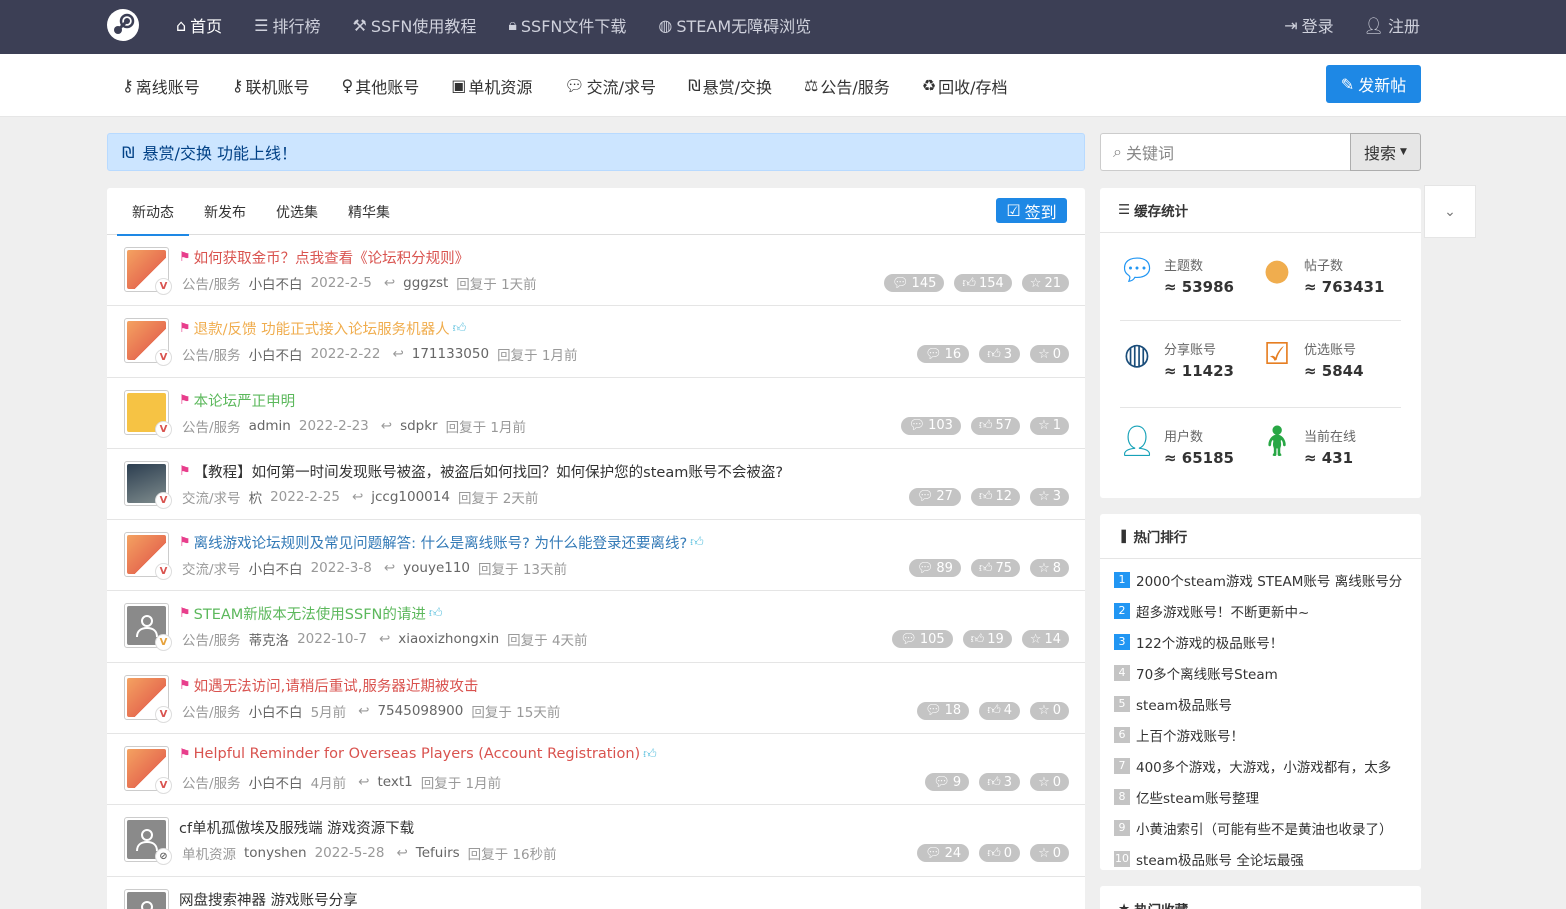 The image size is (1566, 909). Describe the element at coordinates (425, 283) in the screenshot. I see `last-reply-user: gggzst` at that location.